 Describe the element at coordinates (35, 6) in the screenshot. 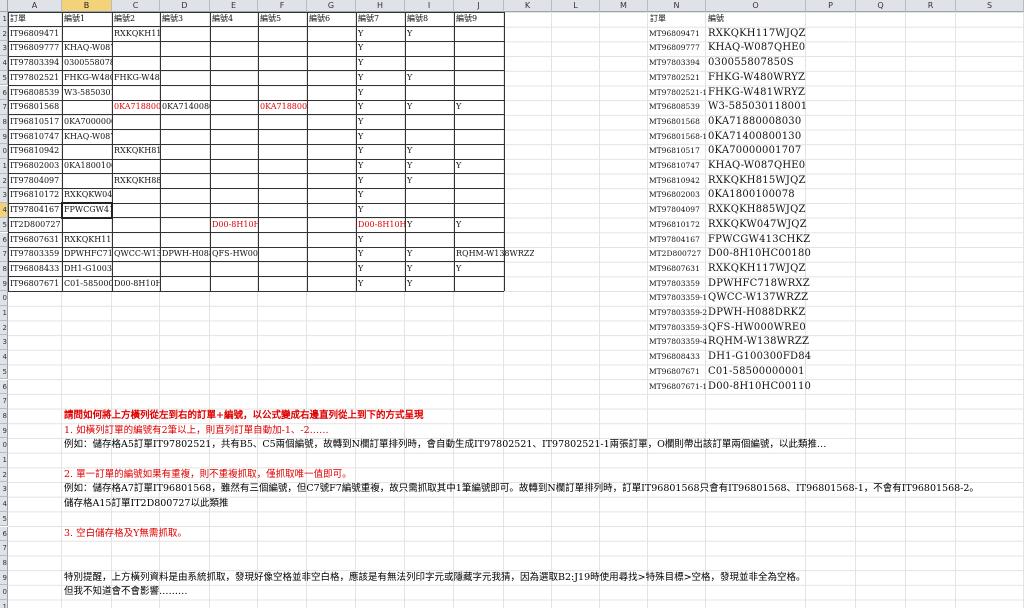

I see `column-header-a: A` at that location.